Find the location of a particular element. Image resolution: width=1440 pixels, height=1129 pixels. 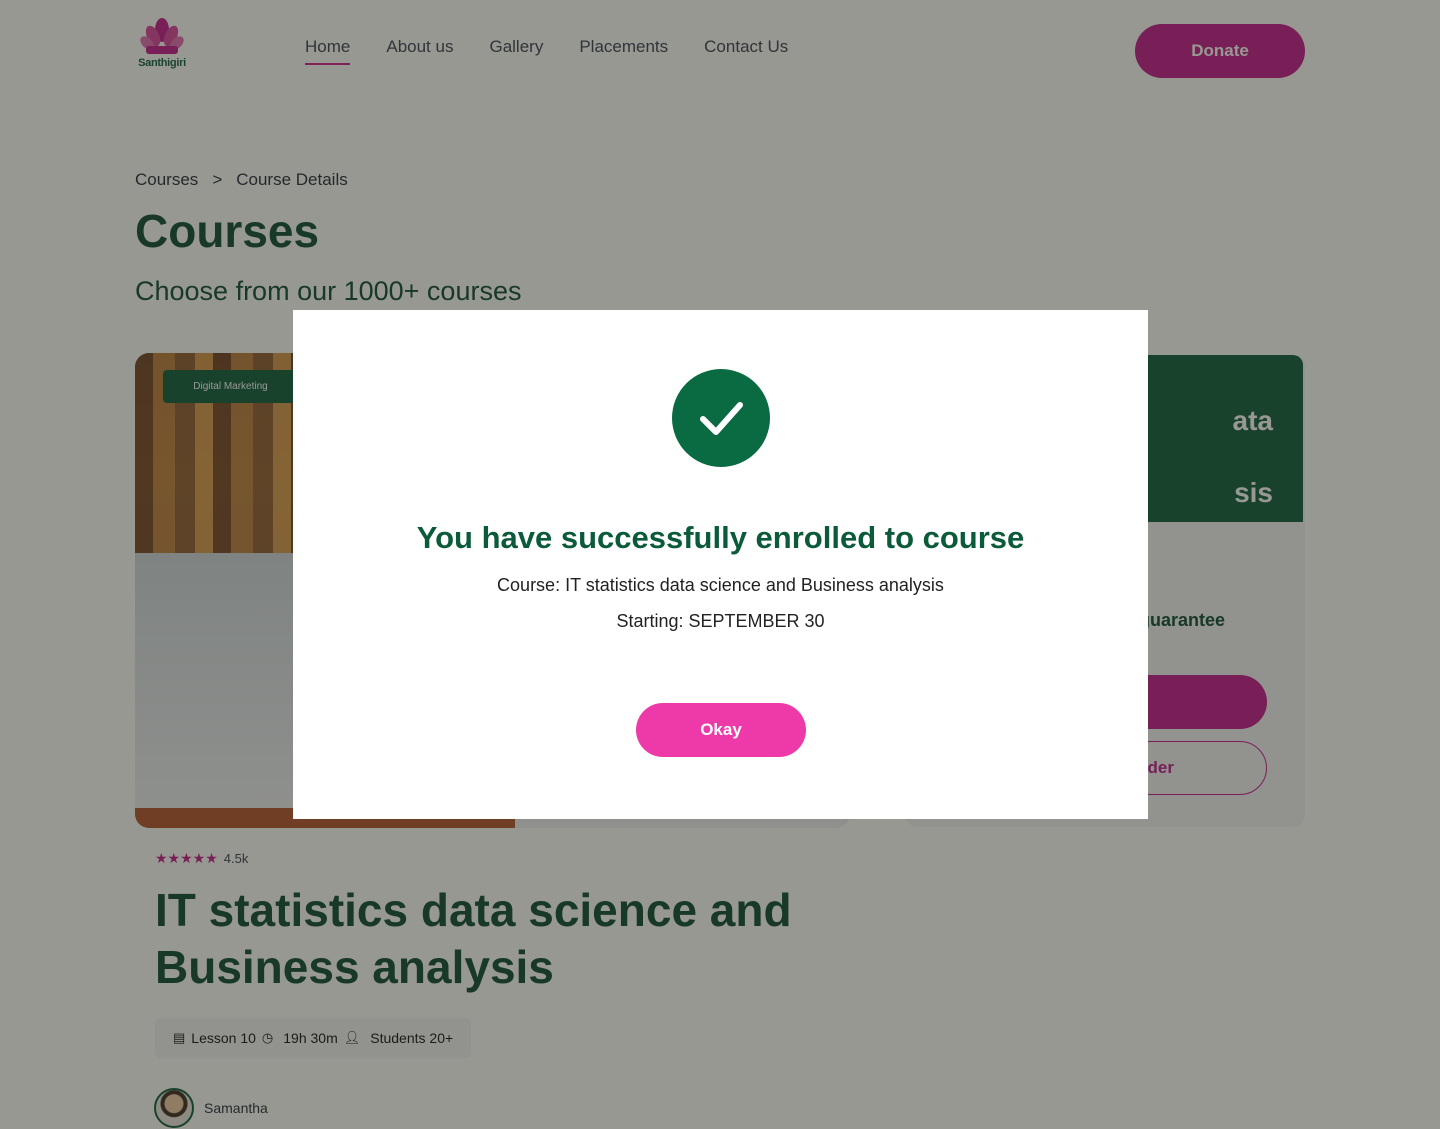

checkmark-icon is located at coordinates (721, 418).